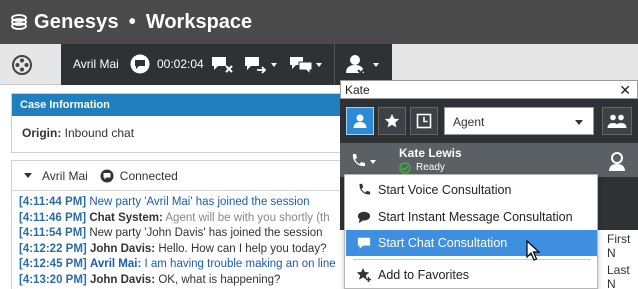 The width and height of the screenshot is (638, 289). Describe the element at coordinates (373, 162) in the screenshot. I see `actions-caret-icon` at that location.